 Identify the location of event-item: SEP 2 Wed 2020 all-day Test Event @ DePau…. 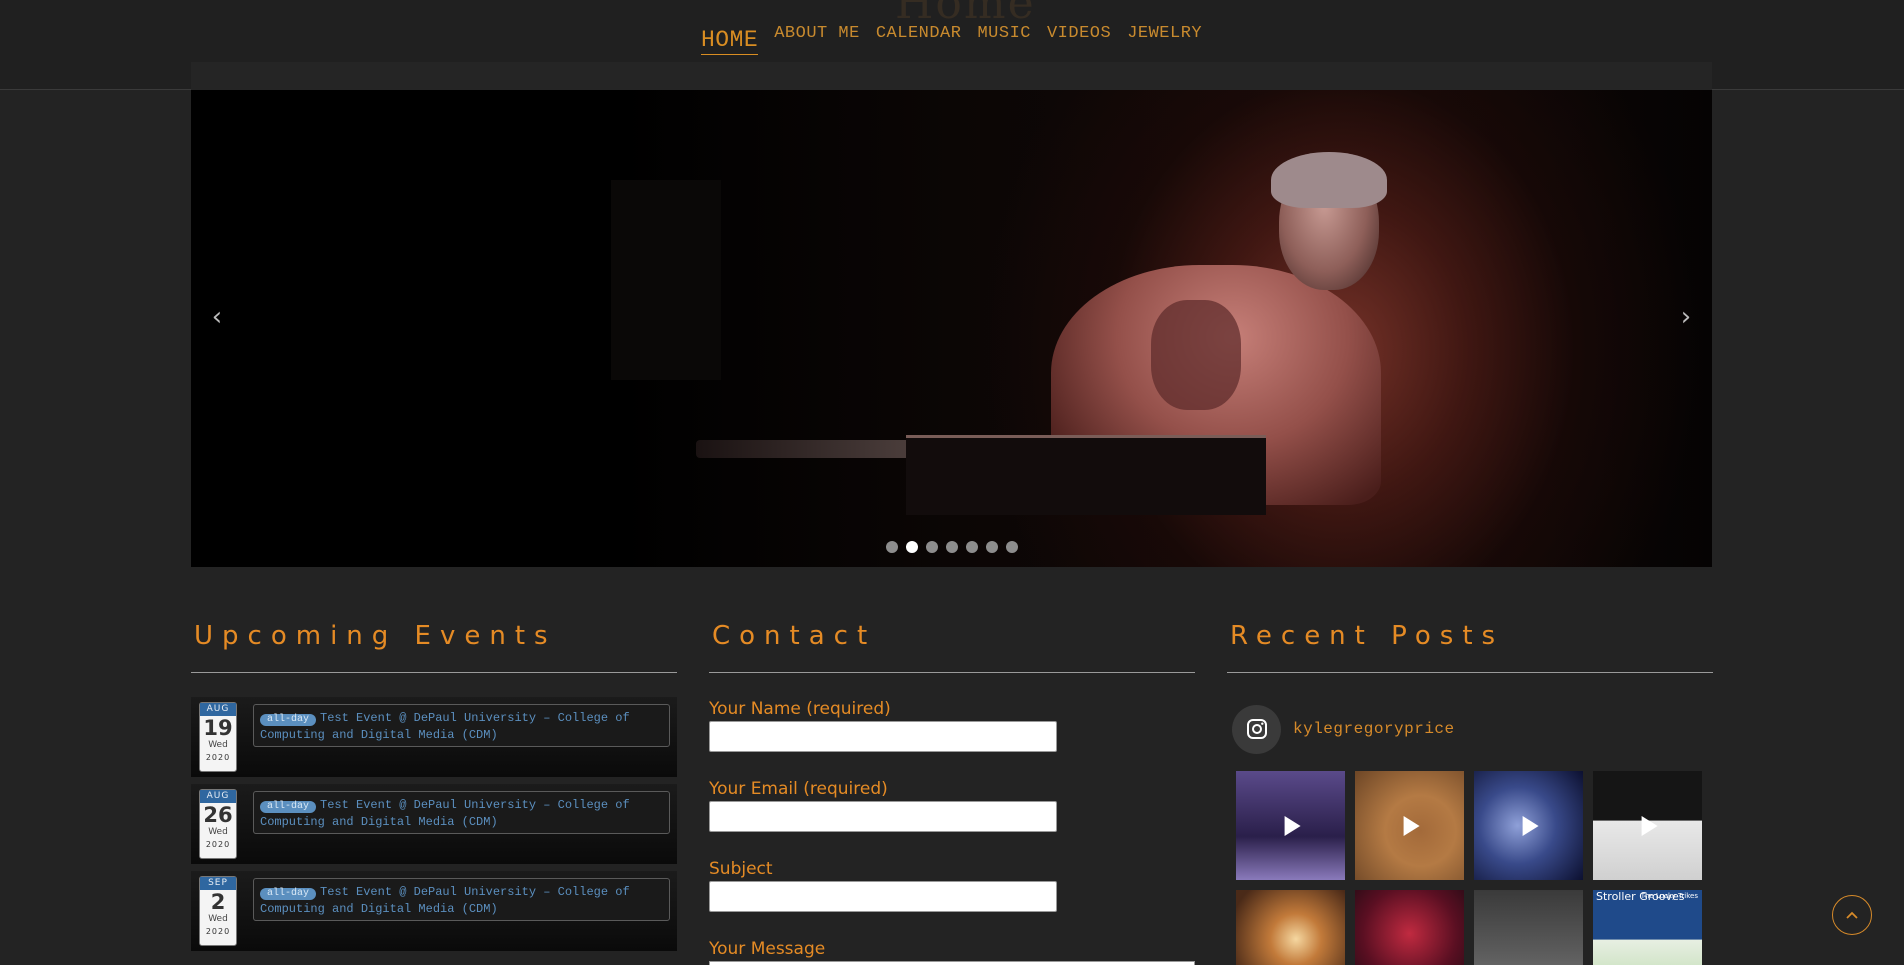
(434, 911).